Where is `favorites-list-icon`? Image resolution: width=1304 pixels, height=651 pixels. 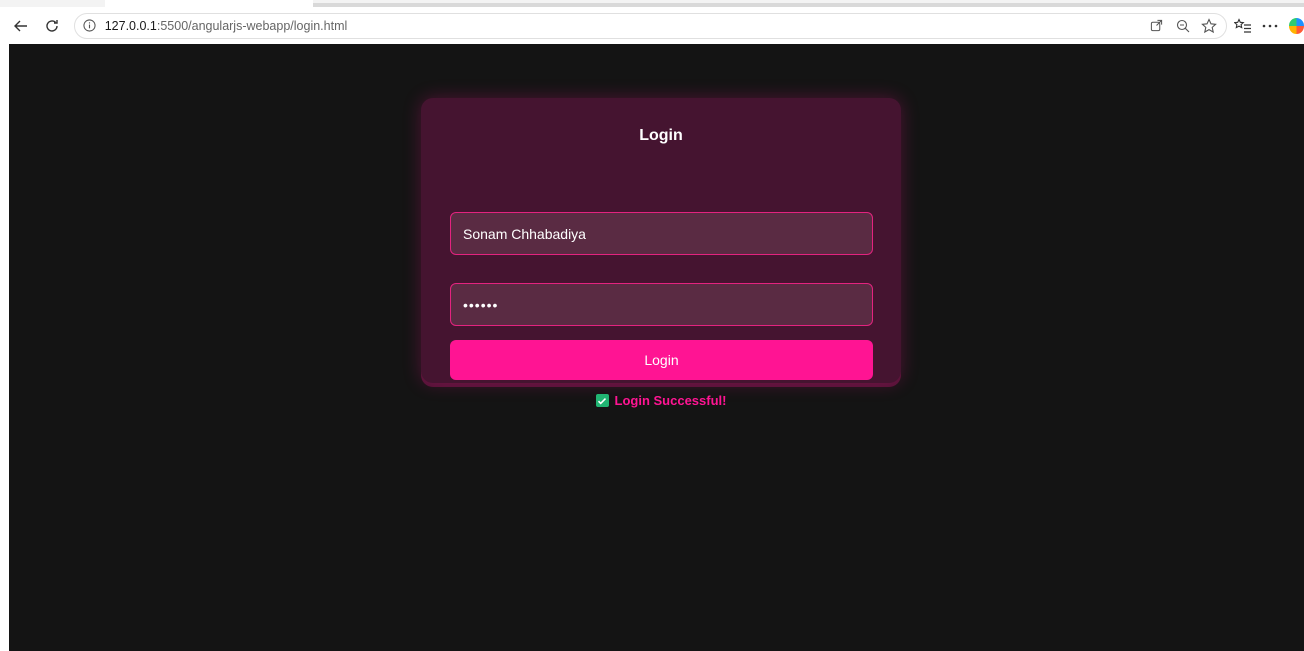 favorites-list-icon is located at coordinates (1243, 26).